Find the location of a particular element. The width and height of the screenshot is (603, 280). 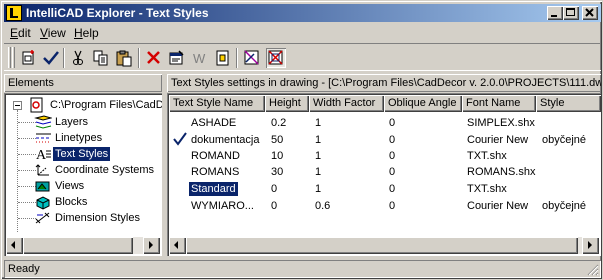

cell-font-name: TXT.shx is located at coordinates (487, 156).